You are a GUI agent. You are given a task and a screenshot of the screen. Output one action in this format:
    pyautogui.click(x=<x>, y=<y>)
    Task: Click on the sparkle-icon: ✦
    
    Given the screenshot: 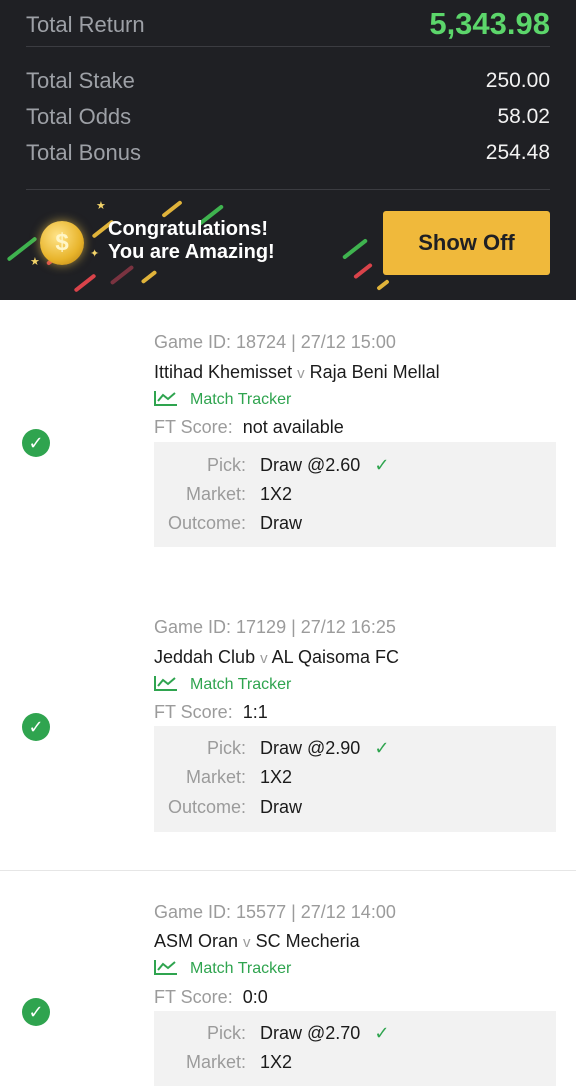 What is the action you would take?
    pyautogui.click(x=95, y=254)
    